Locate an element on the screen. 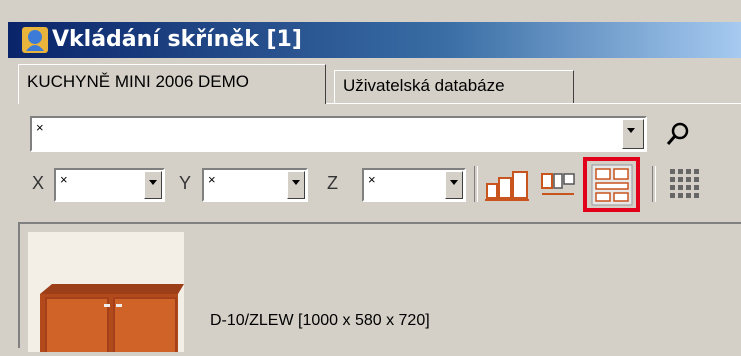 The image size is (741, 356). item-thumbnail is located at coordinates (106, 293).